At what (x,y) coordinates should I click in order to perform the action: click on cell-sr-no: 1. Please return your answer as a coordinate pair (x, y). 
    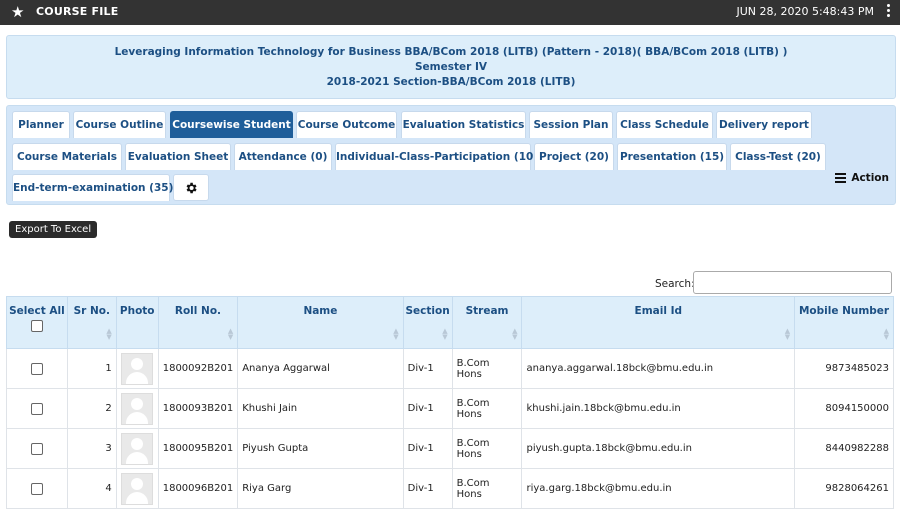
    Looking at the image, I should click on (91, 368).